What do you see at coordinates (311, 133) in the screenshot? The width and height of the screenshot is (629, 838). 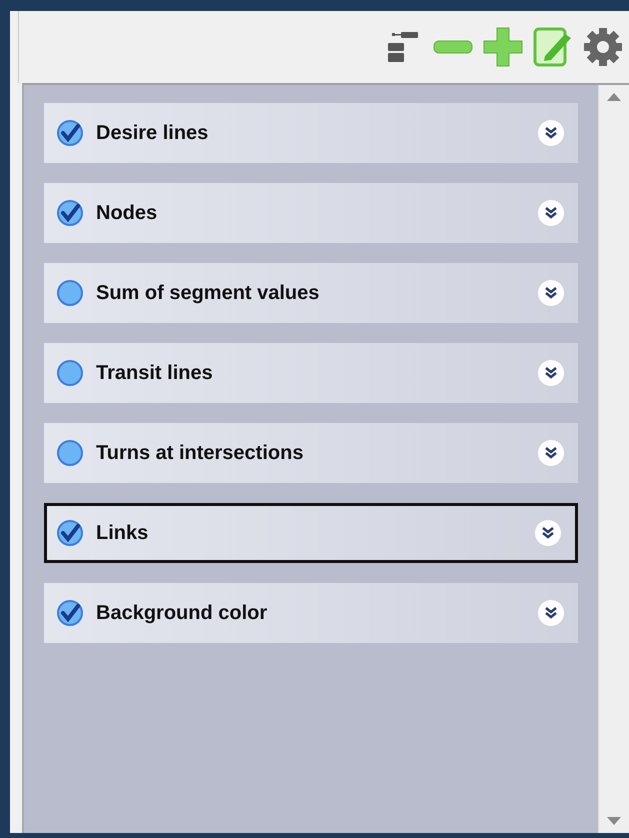 I see `layer-row: Desire lines` at bounding box center [311, 133].